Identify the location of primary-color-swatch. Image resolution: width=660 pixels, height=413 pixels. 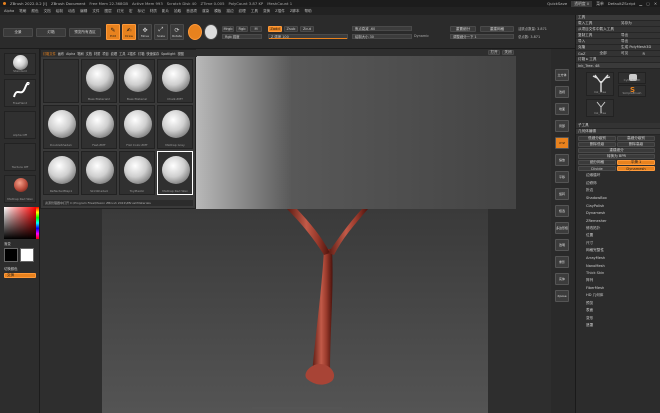
(11, 255).